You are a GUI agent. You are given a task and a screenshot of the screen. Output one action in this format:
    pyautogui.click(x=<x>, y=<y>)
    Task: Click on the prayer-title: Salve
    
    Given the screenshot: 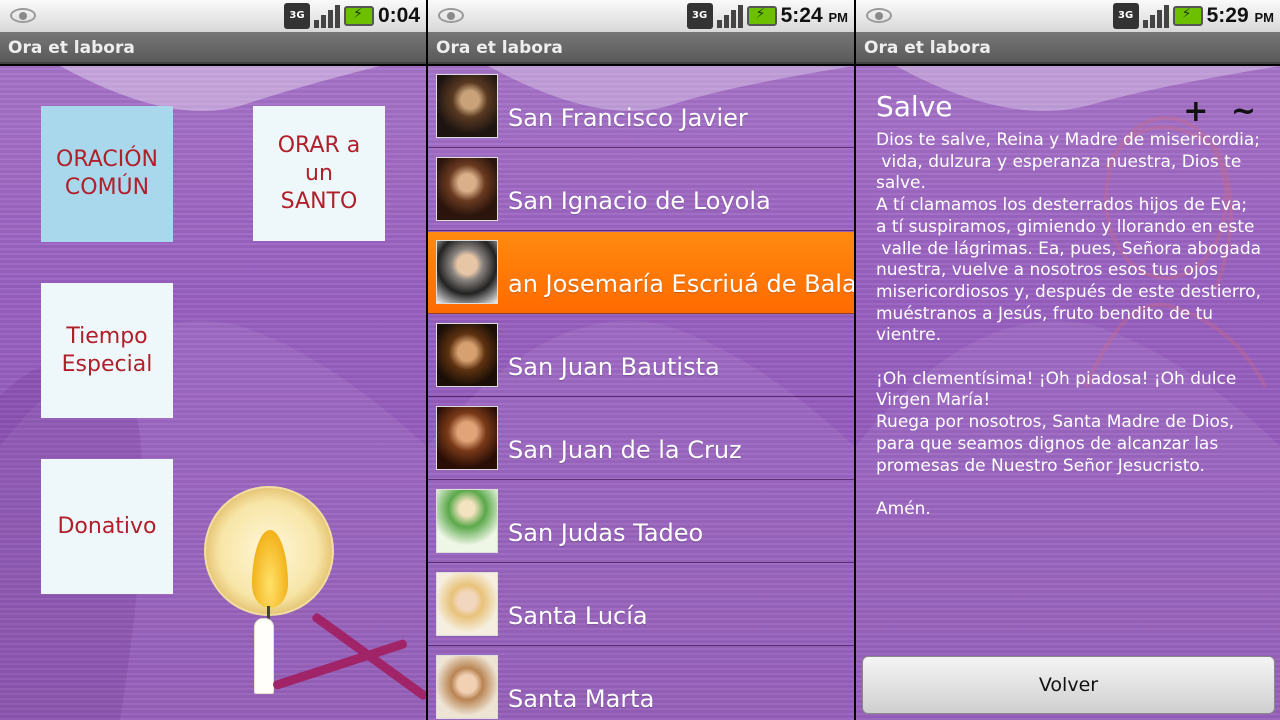 What is the action you would take?
    pyautogui.click(x=914, y=106)
    